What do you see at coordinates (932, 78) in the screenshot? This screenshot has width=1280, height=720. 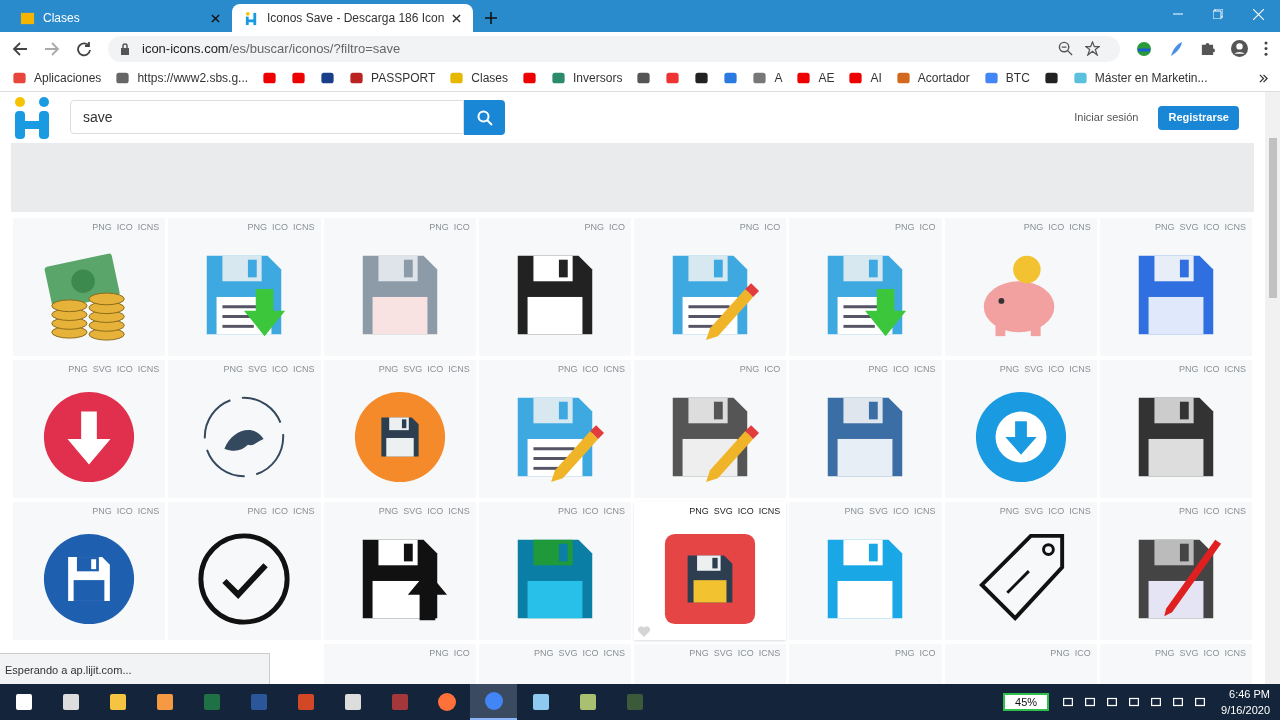 I see `bookmark: Acortador` at bounding box center [932, 78].